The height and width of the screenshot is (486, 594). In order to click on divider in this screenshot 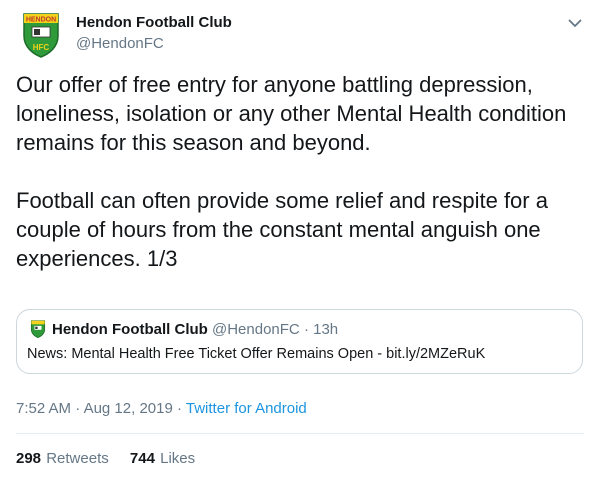, I will do `click(300, 433)`.